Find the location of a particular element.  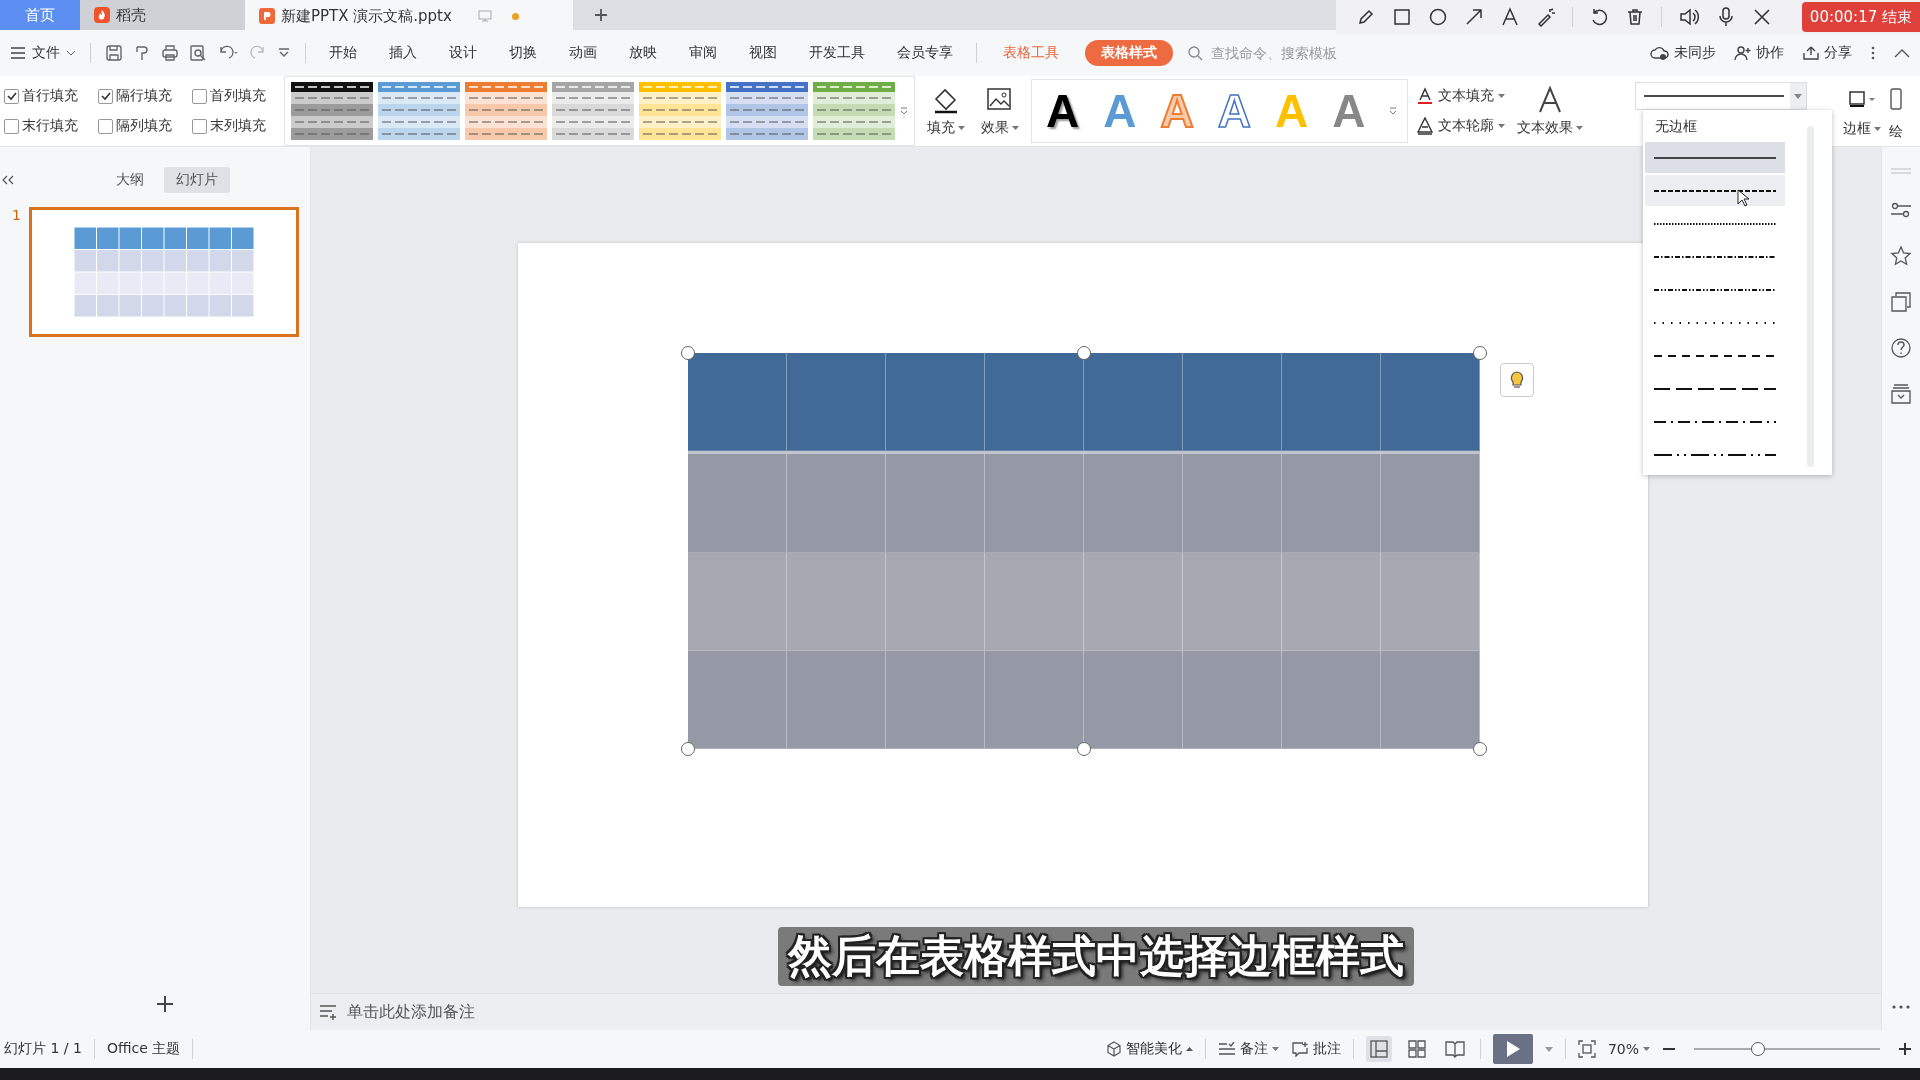

document-tab: 新建PPTX 演示文稿.pptx is located at coordinates (409, 15).